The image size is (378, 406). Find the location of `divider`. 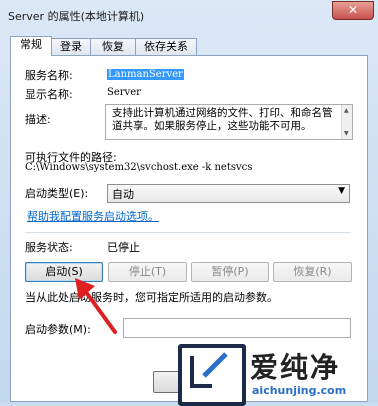

divider is located at coordinates (188, 232).